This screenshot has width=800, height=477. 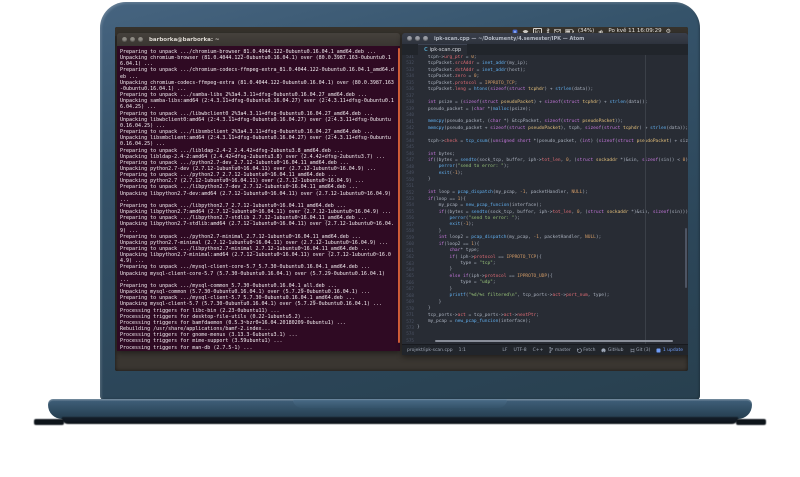 I want to click on editor-horizontal-scrollbar, so click(x=554, y=341).